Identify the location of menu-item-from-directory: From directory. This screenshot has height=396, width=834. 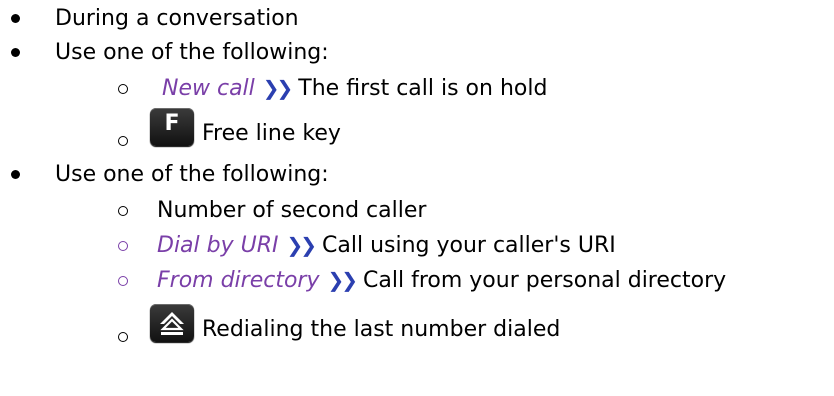
(238, 280).